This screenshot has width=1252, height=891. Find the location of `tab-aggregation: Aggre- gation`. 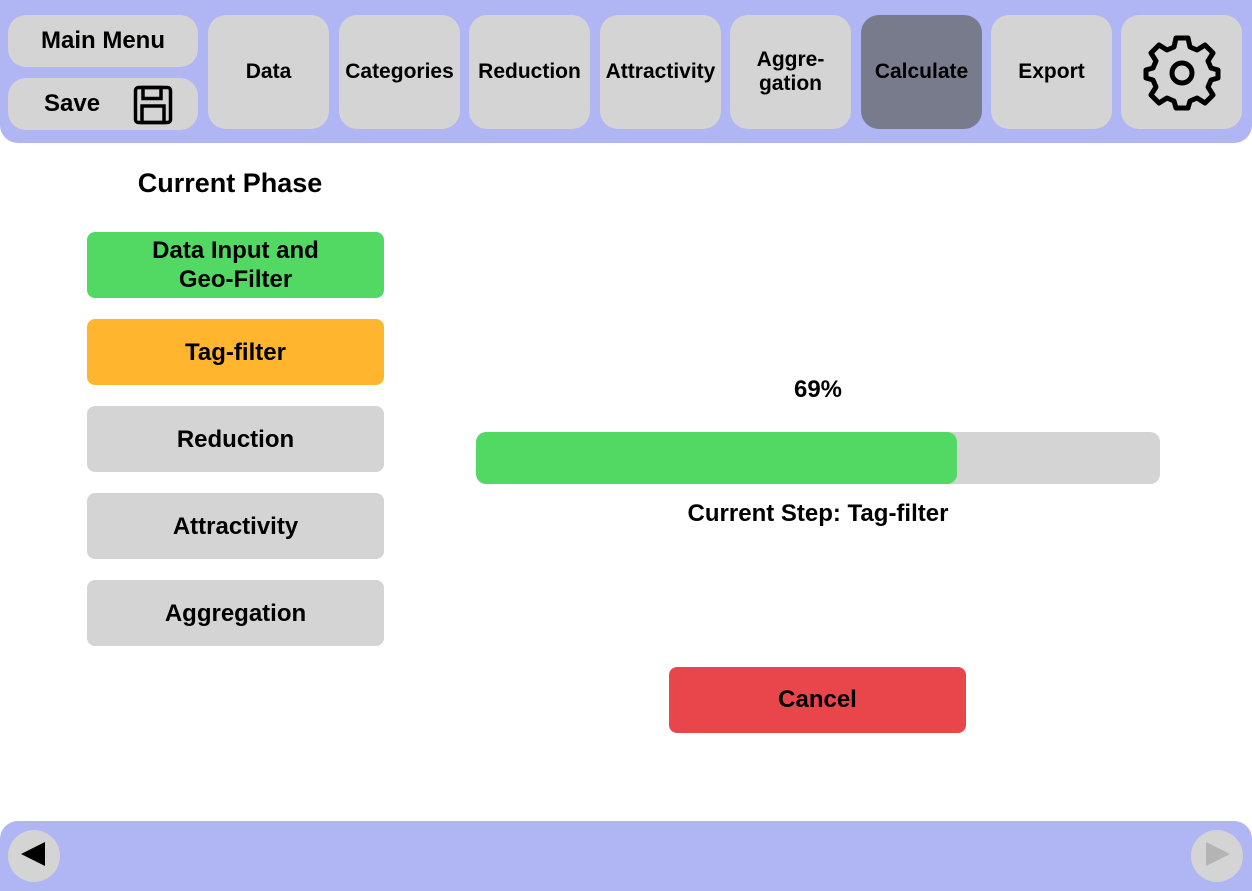

tab-aggregation: Aggre- gation is located at coordinates (790, 72).